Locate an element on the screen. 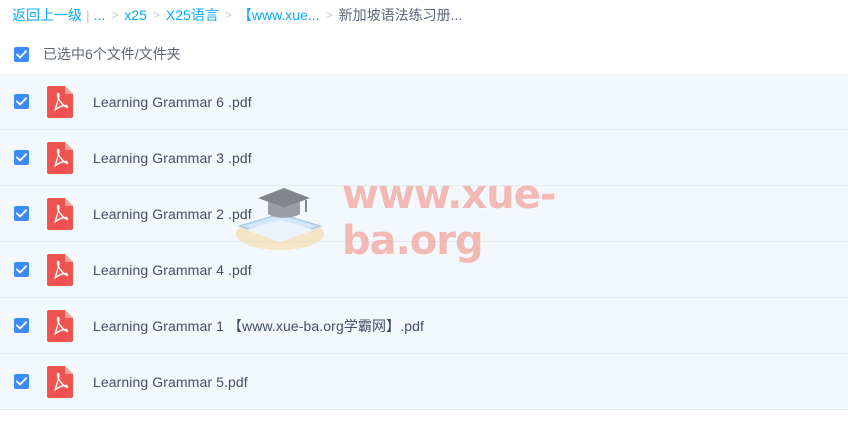 This screenshot has width=848, height=442. file-name: Learning Grammar 5.pdf is located at coordinates (170, 382).